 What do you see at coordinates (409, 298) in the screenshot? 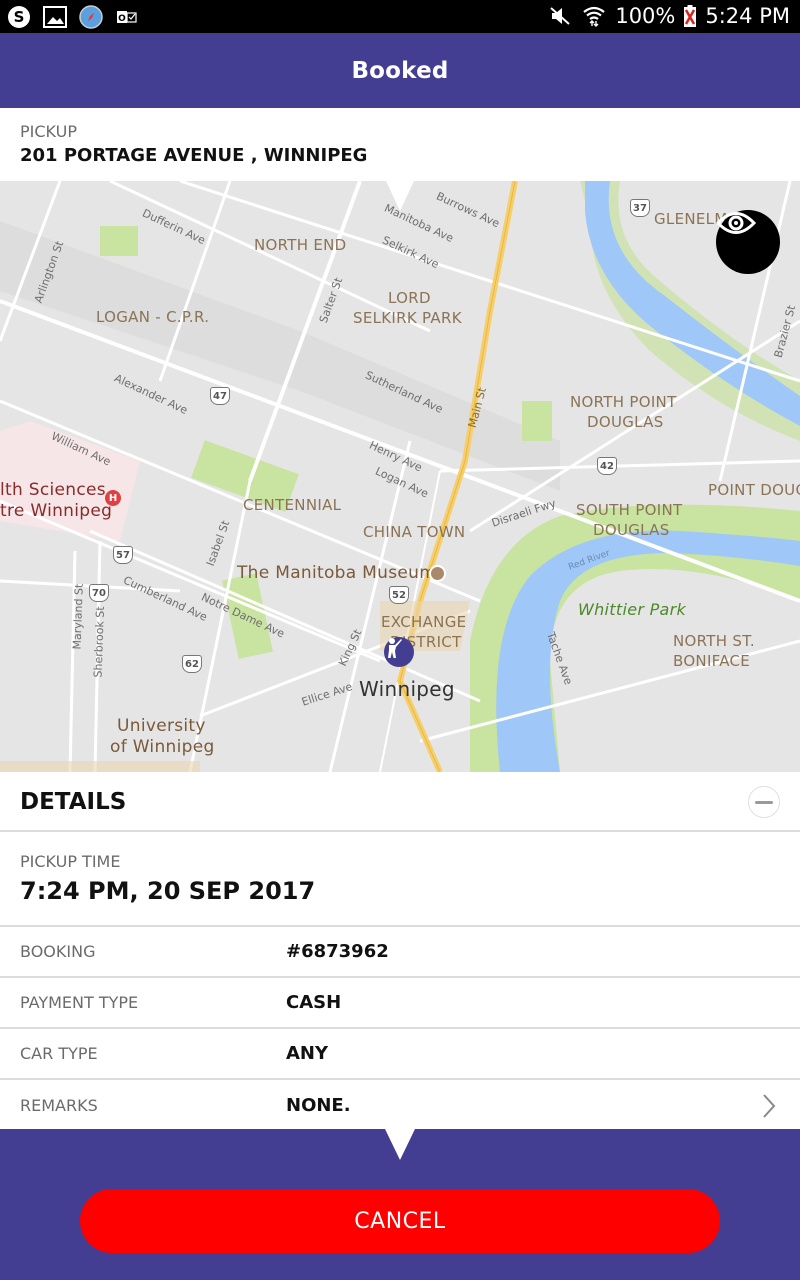
I see `map-label: LORD` at bounding box center [409, 298].